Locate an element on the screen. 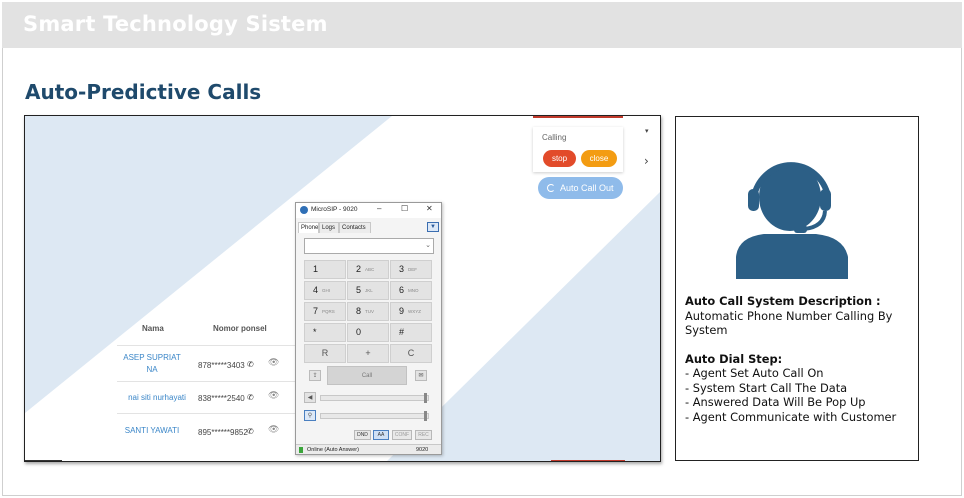 The height and width of the screenshot is (498, 964). row-divider is located at coordinates (207, 345).